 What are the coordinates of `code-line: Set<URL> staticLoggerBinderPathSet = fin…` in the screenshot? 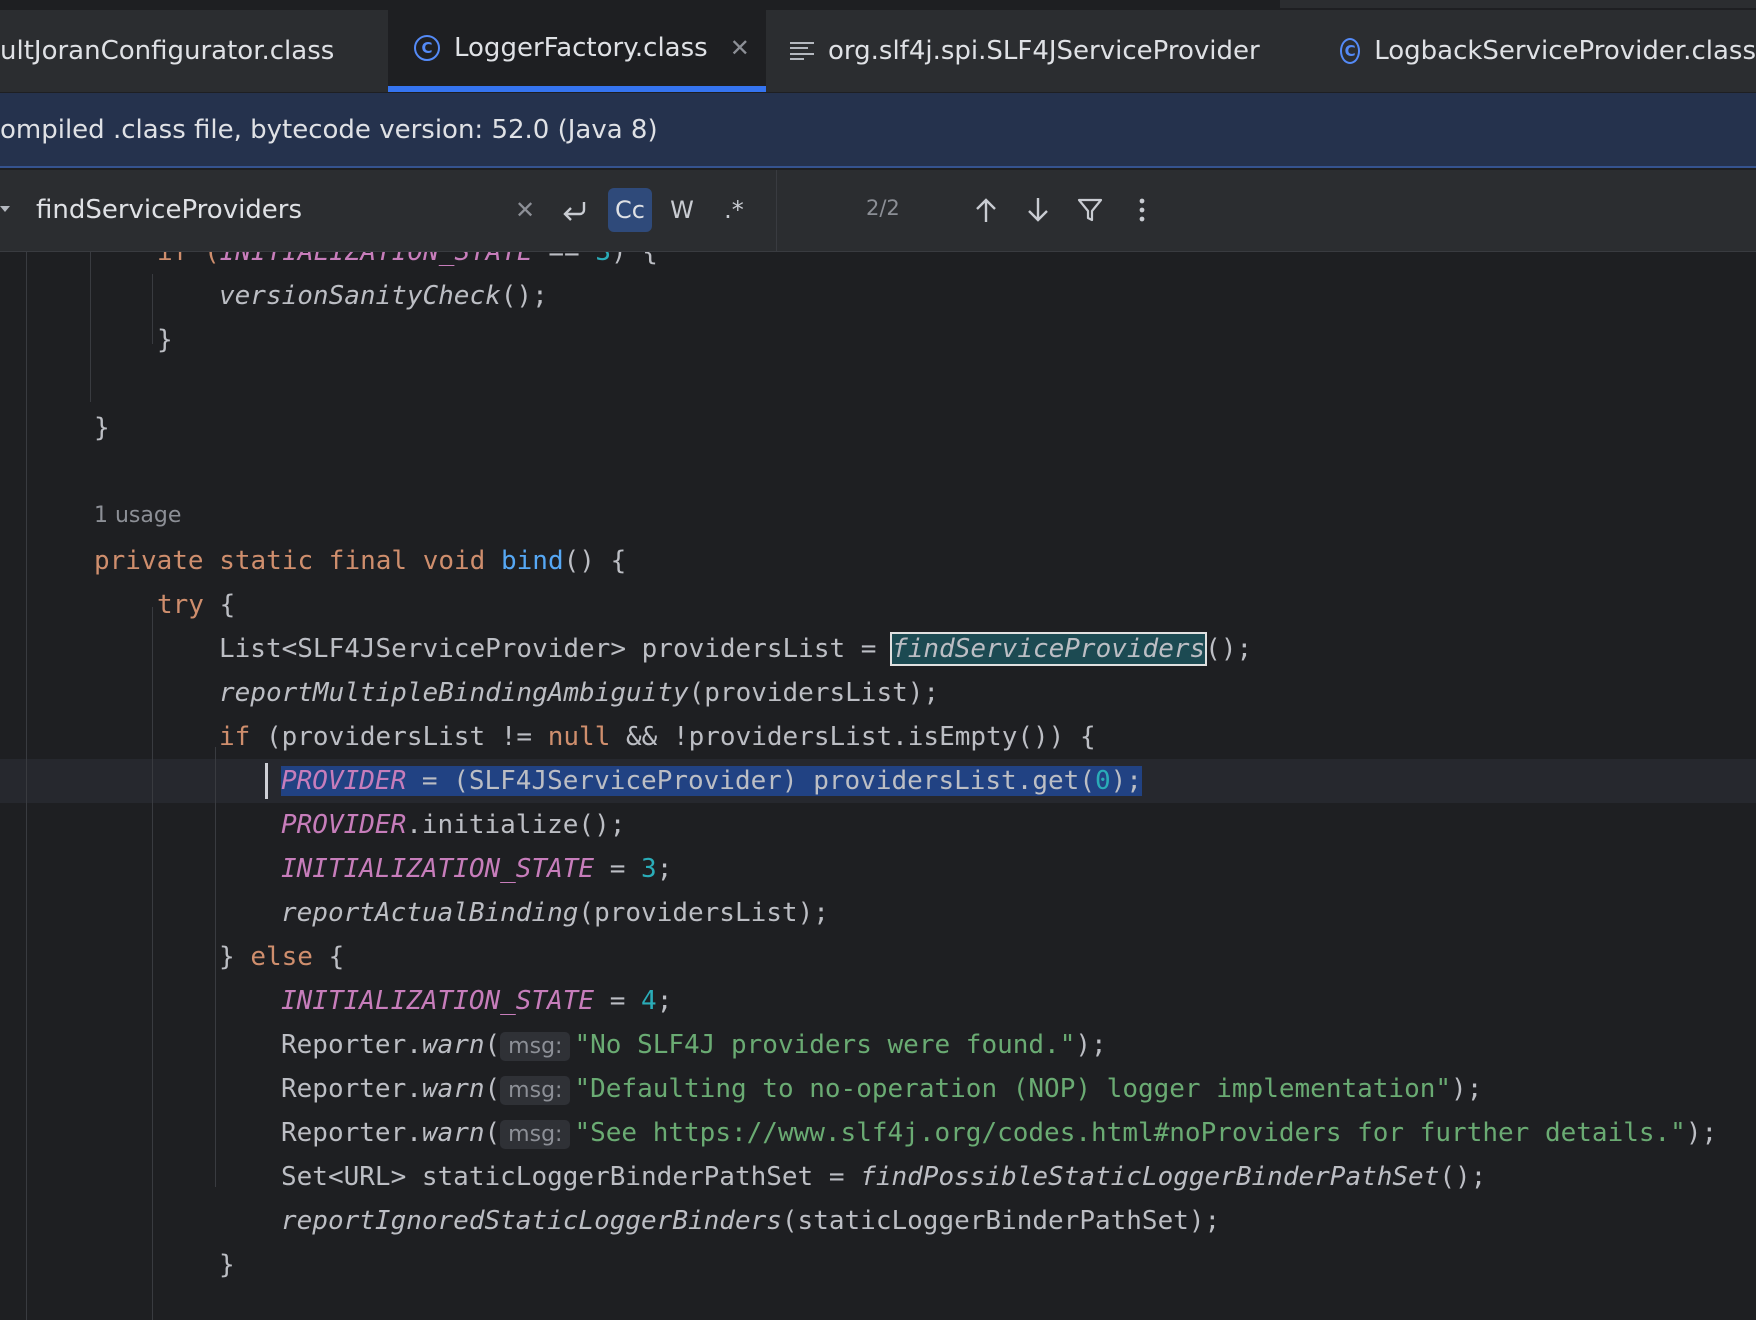 It's located at (884, 1177).